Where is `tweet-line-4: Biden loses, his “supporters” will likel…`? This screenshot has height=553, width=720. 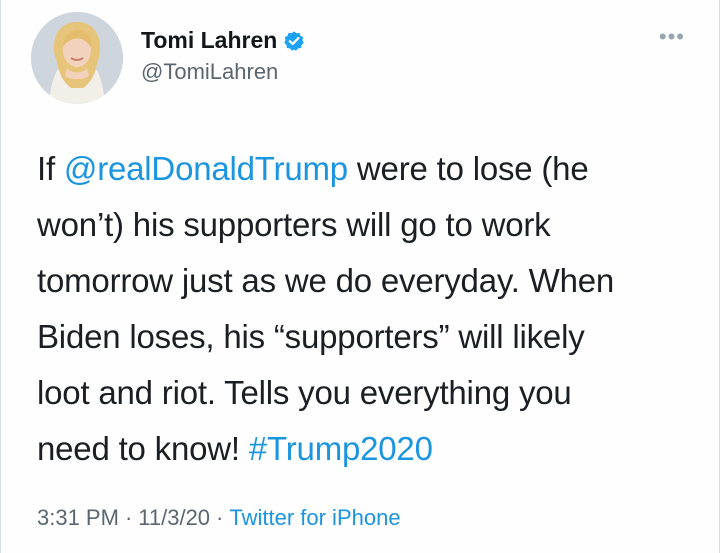
tweet-line-4: Biden loses, his “supporters” will likel… is located at coordinates (311, 336).